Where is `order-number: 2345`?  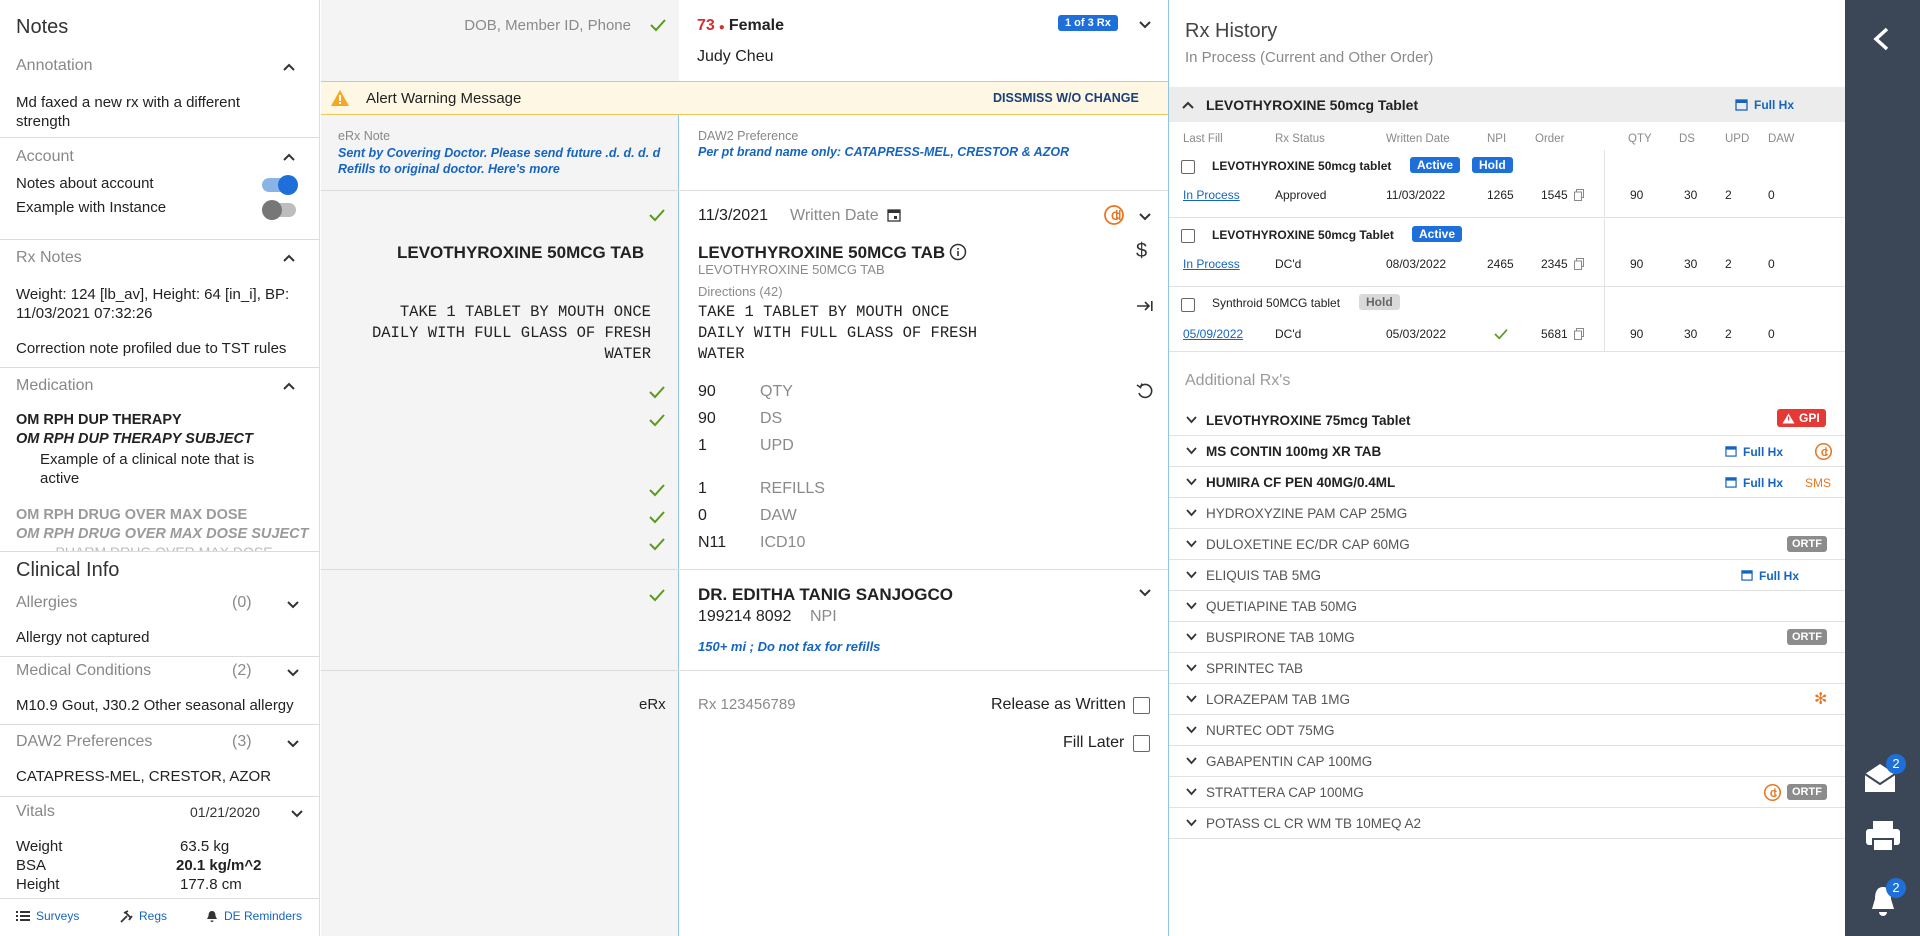 order-number: 2345 is located at coordinates (1554, 264).